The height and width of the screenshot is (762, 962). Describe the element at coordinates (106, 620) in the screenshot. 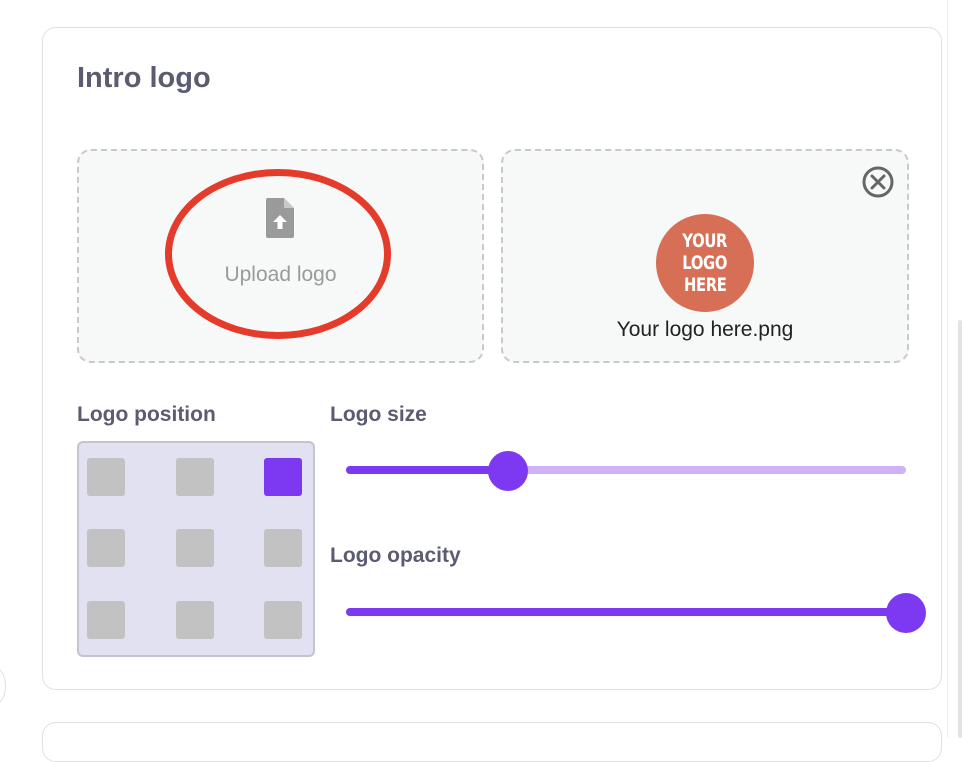

I see `position-cell-bottom-left` at that location.